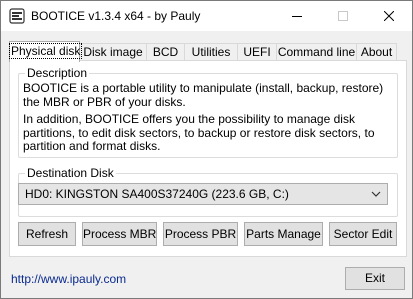  I want to click on minimize-button, so click(297, 16).